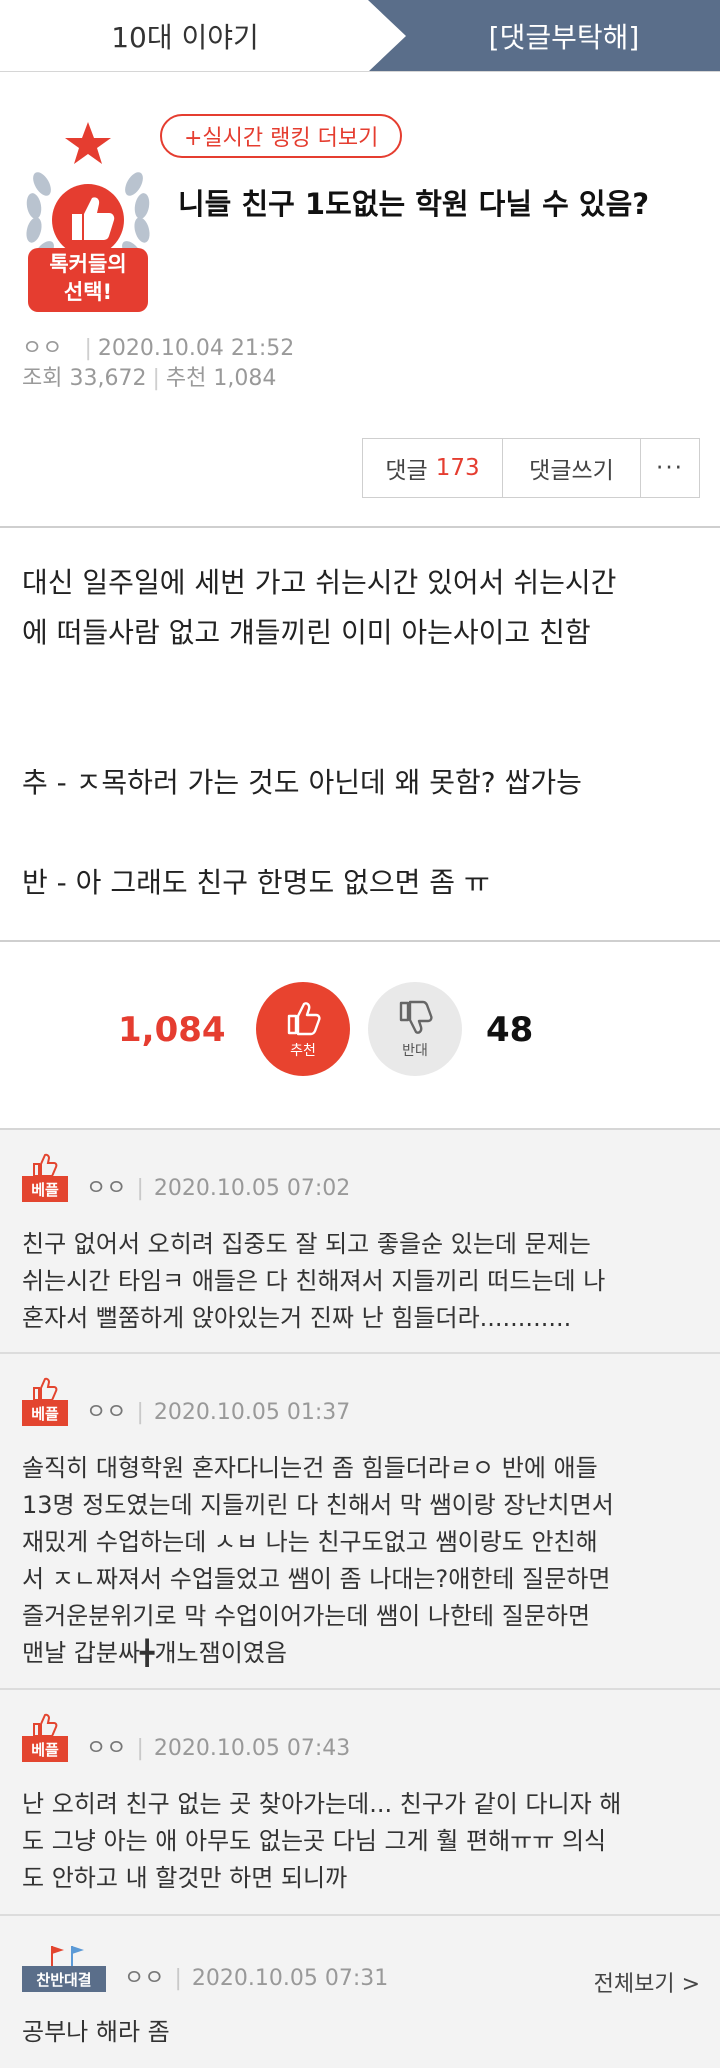 This screenshot has width=720, height=2068. Describe the element at coordinates (88, 217) in the screenshot. I see `talkers-choice-badge: 톡커들의 선택!` at that location.